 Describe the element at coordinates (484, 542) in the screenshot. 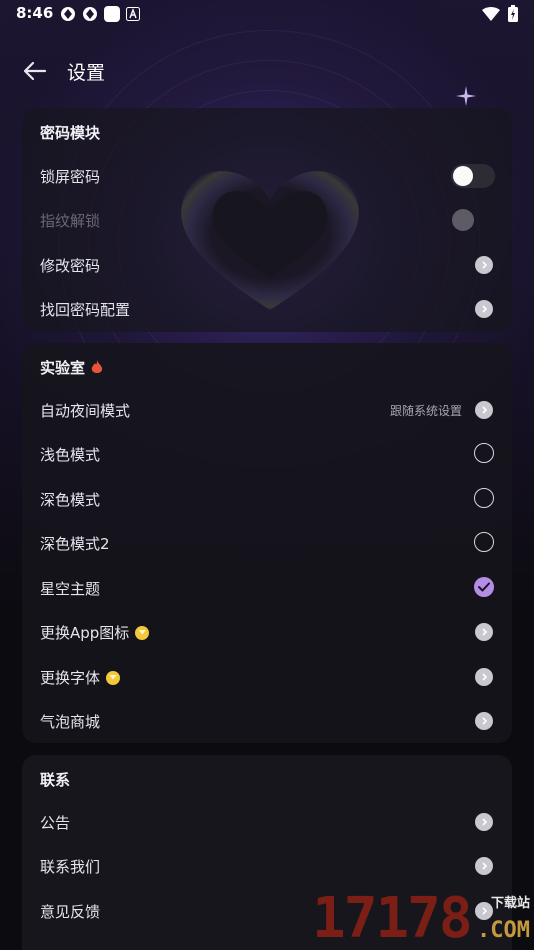

I see `dark-mode2-radio` at that location.